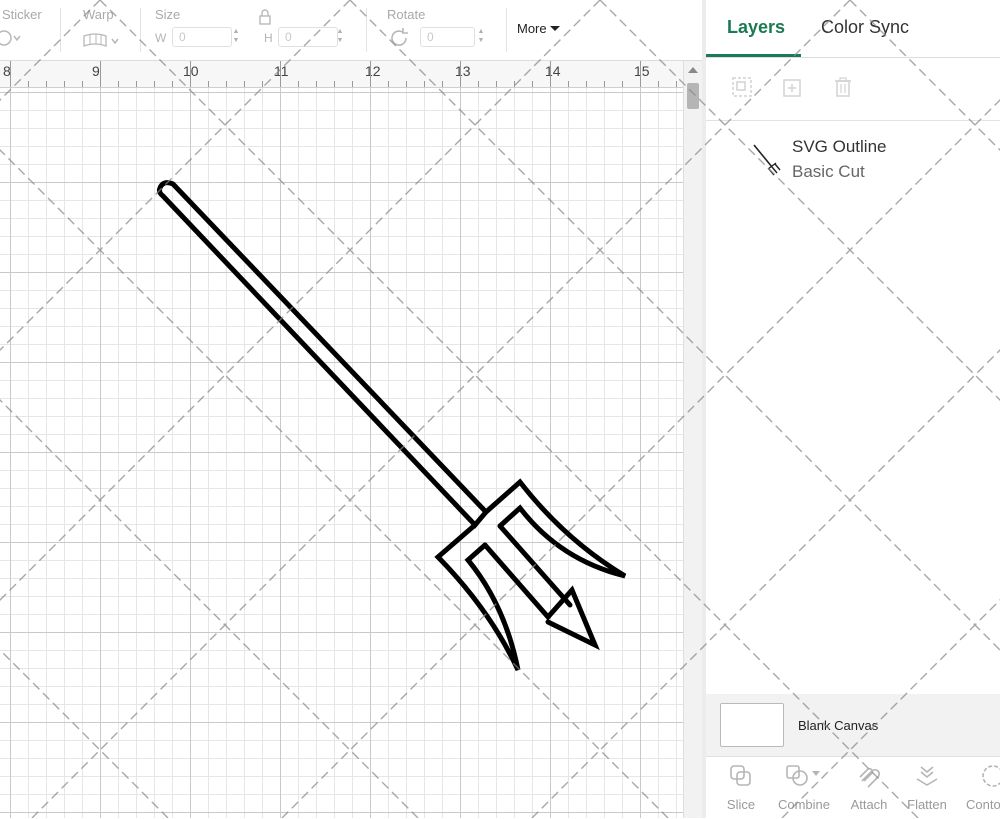 Image resolution: width=1000 pixels, height=819 pixels. Describe the element at coordinates (741, 804) in the screenshot. I see `slice-label: Slice` at that location.